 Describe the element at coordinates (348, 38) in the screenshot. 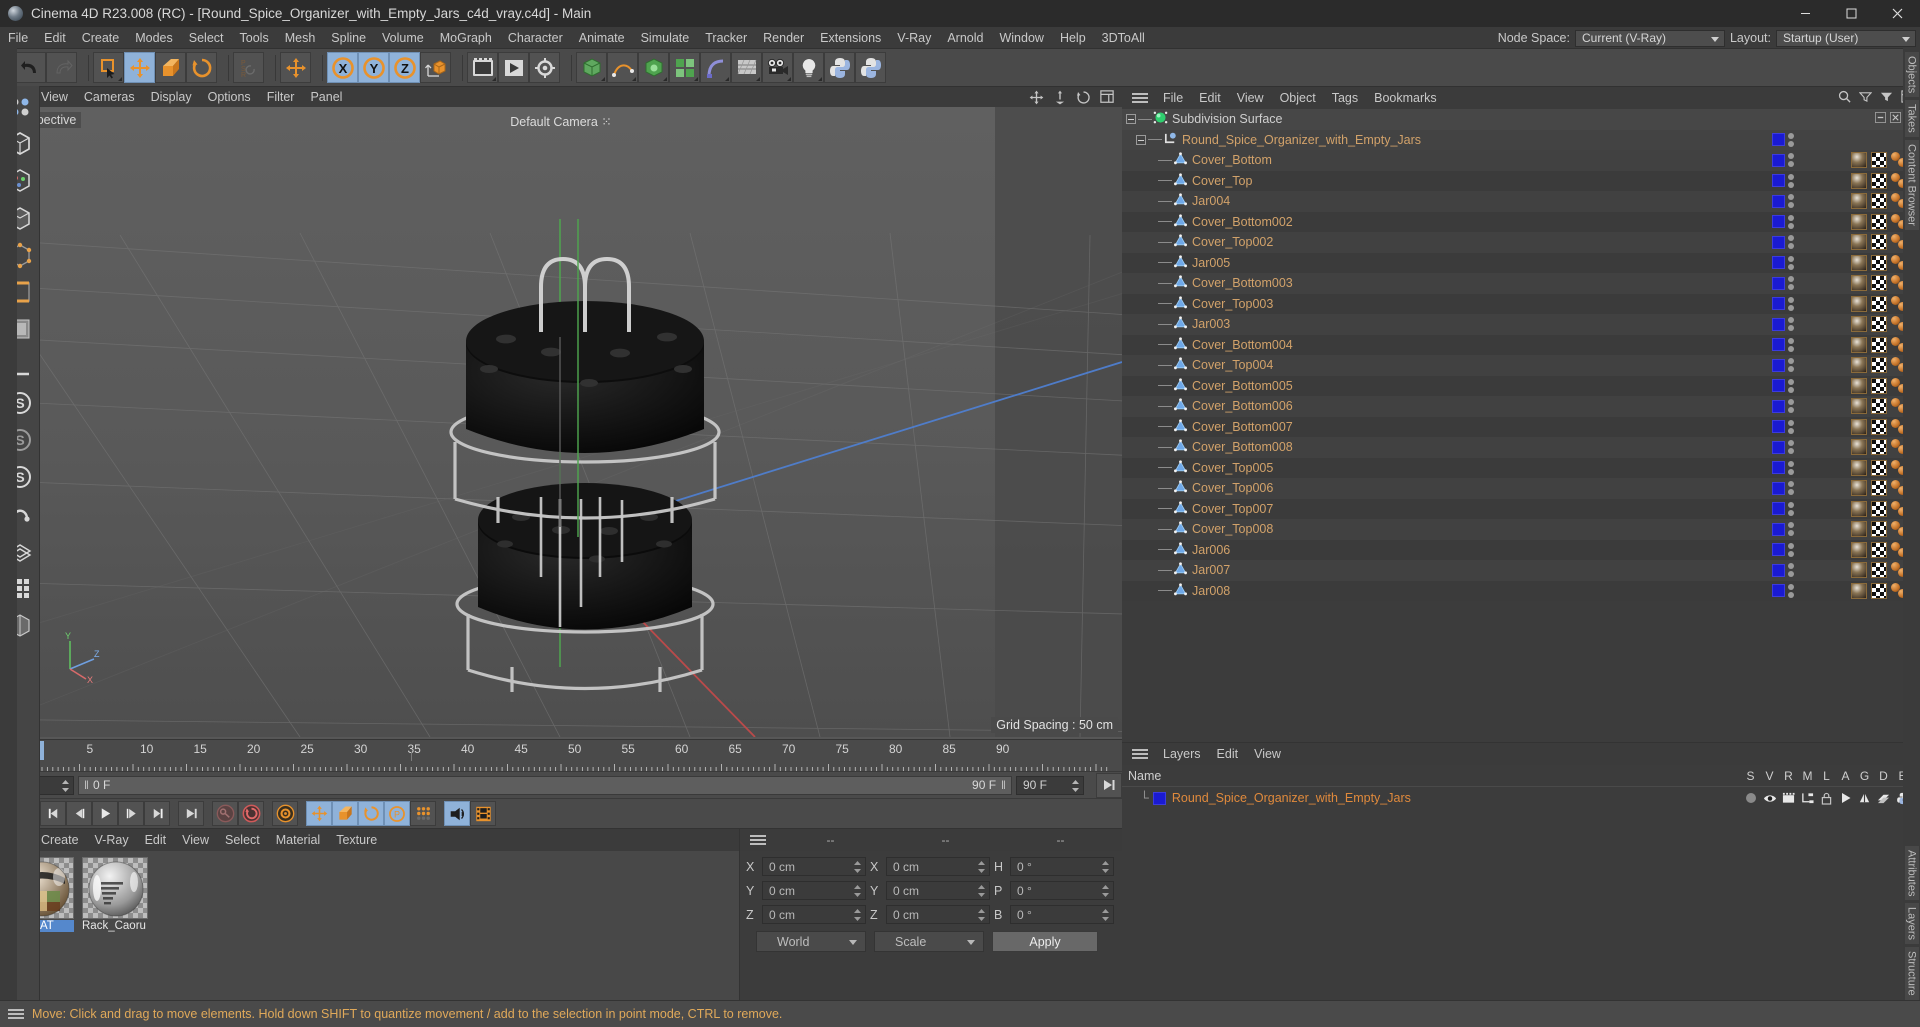

I see `menu-spline: Spline` at that location.